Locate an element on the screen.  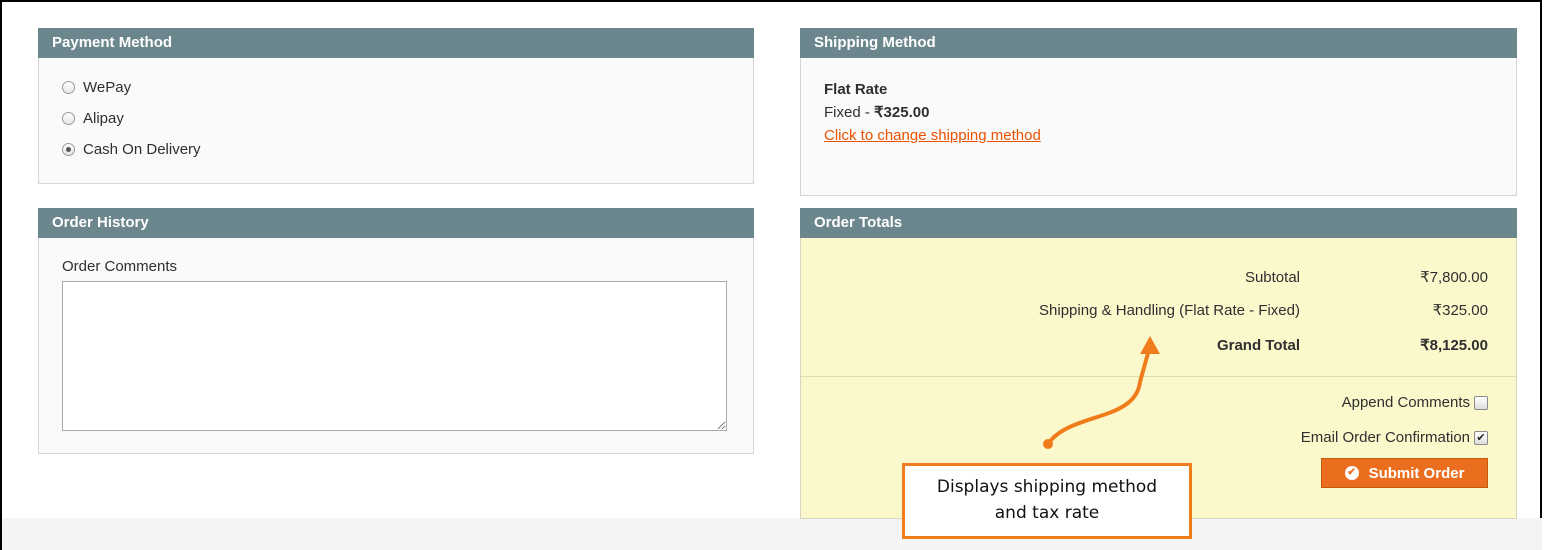
totals-row-subtotal: Subtotal ₹7,800.00 is located at coordinates (1158, 278).